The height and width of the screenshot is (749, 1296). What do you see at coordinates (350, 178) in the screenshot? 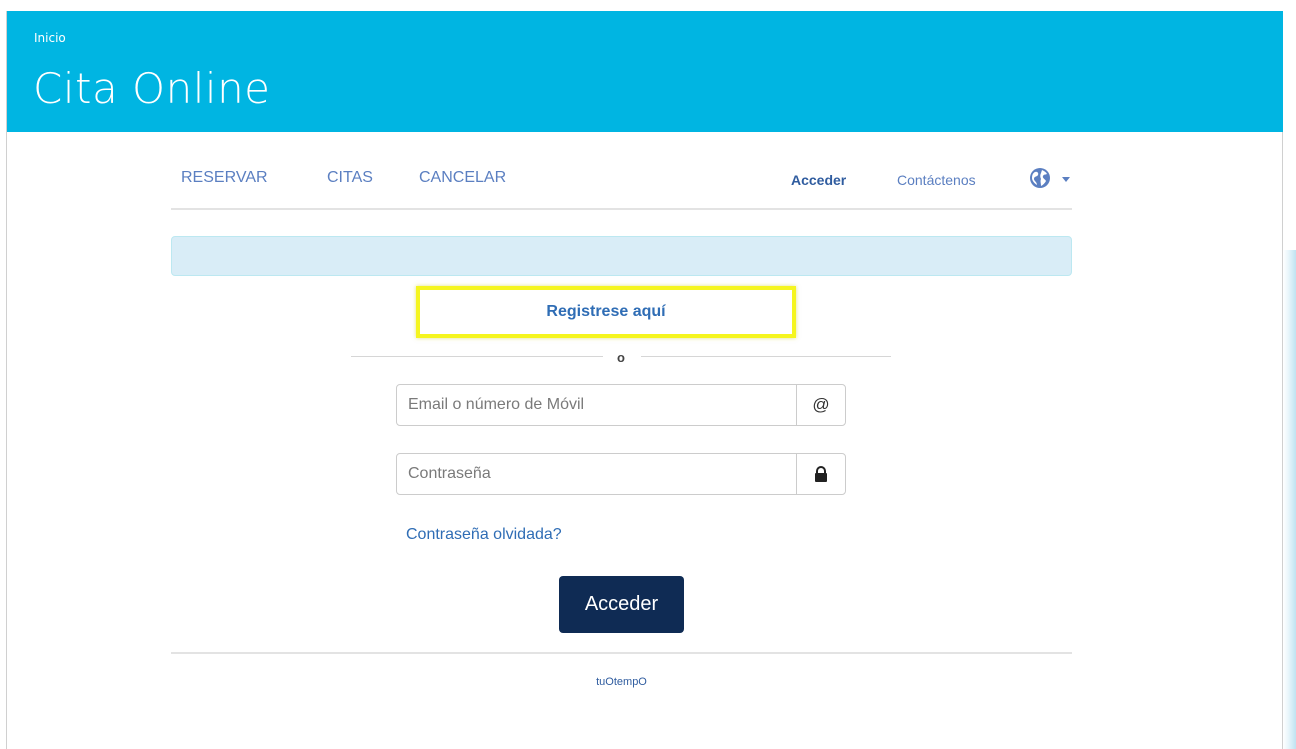
I see `nav-item-citas: CITAS` at bounding box center [350, 178].